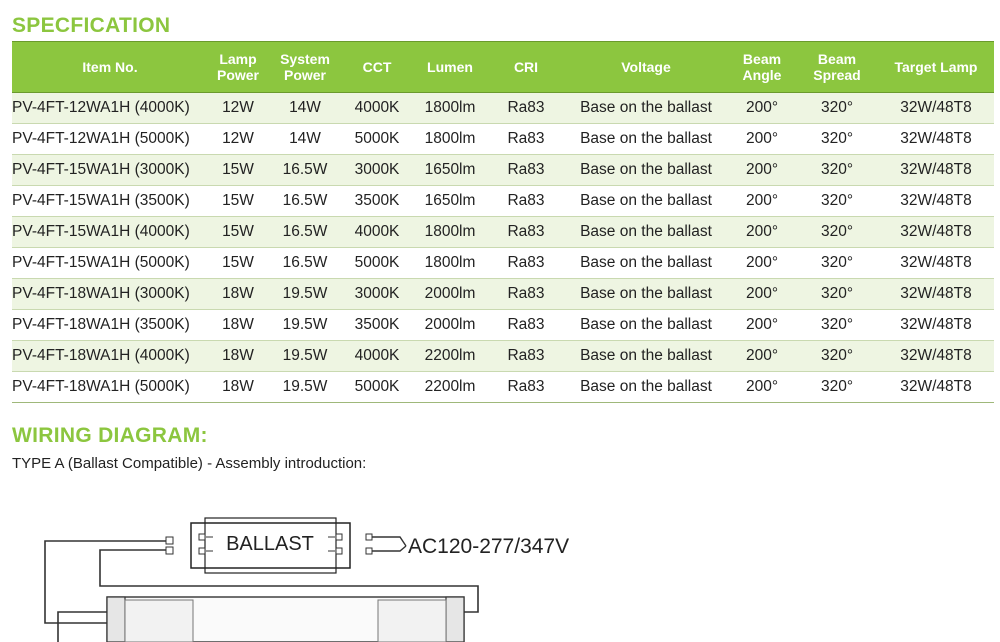 The height and width of the screenshot is (642, 1000). What do you see at coordinates (82, 626) in the screenshot?
I see `wire-bottom` at bounding box center [82, 626].